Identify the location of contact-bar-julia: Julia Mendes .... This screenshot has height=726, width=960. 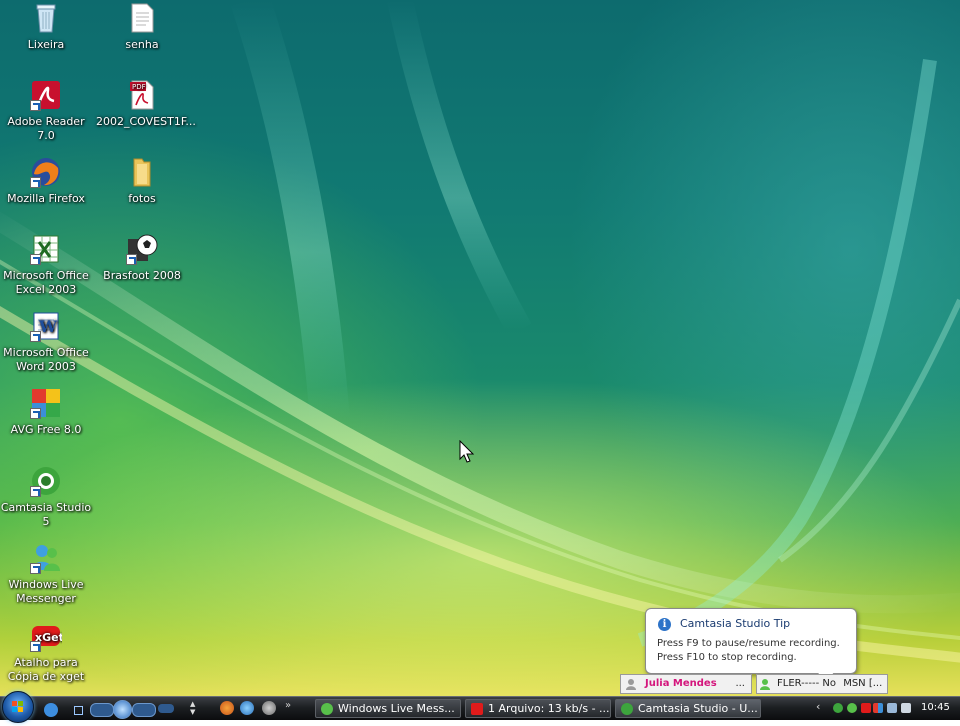
(686, 684).